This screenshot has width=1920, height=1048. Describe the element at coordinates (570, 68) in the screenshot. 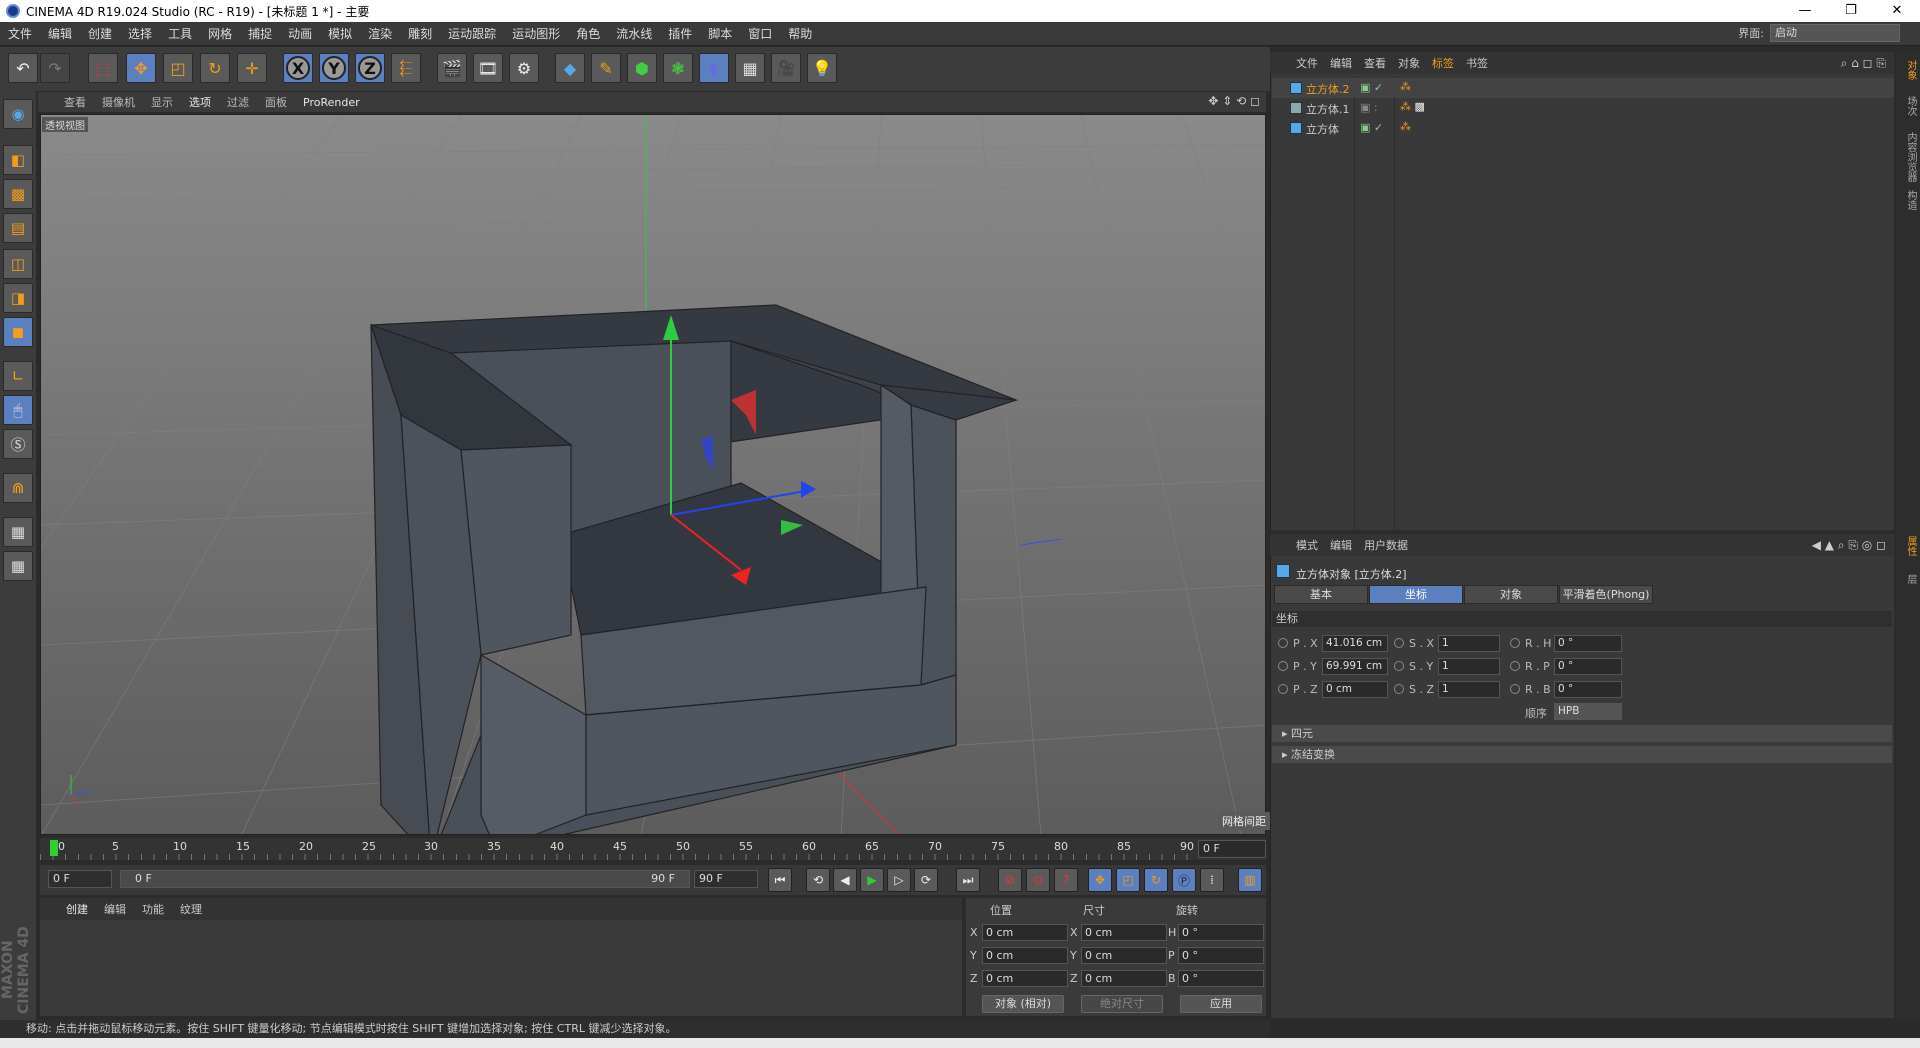

I see `cube-primitive-icon: ◆` at that location.